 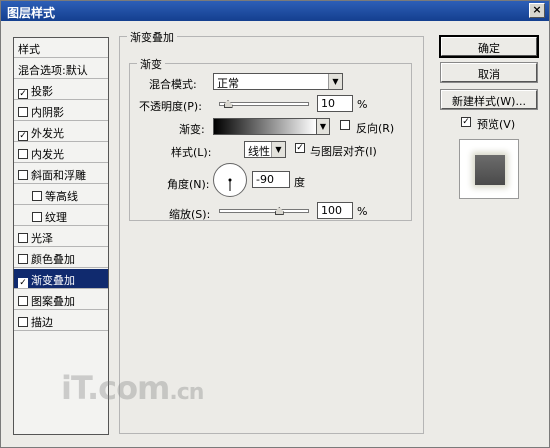 I want to click on sidebar-item-gradient-overlay: ✓ 渐变叠加, so click(x=61, y=279).